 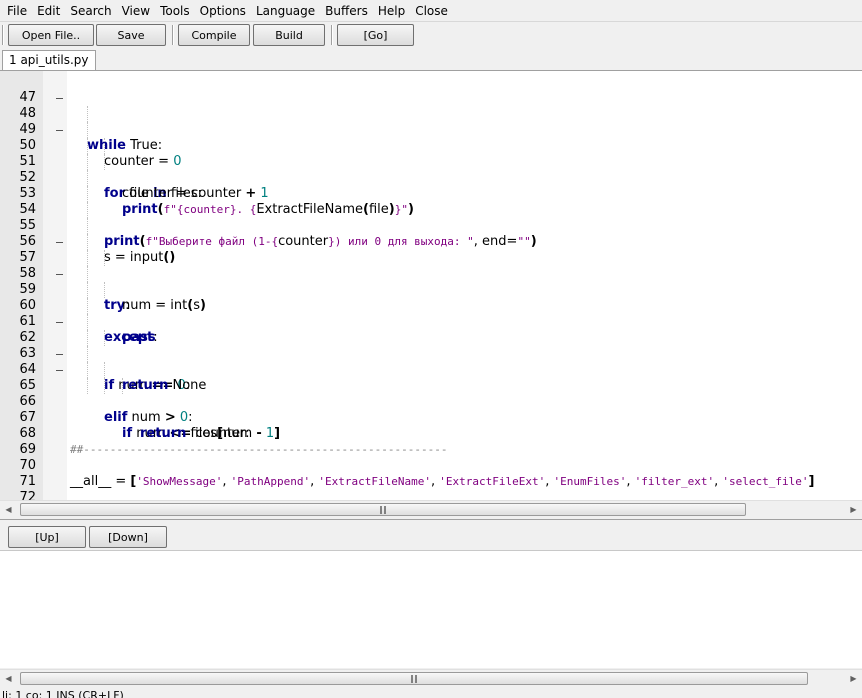 I want to click on code-line: 58 num = int(s), so click(x=431, y=281).